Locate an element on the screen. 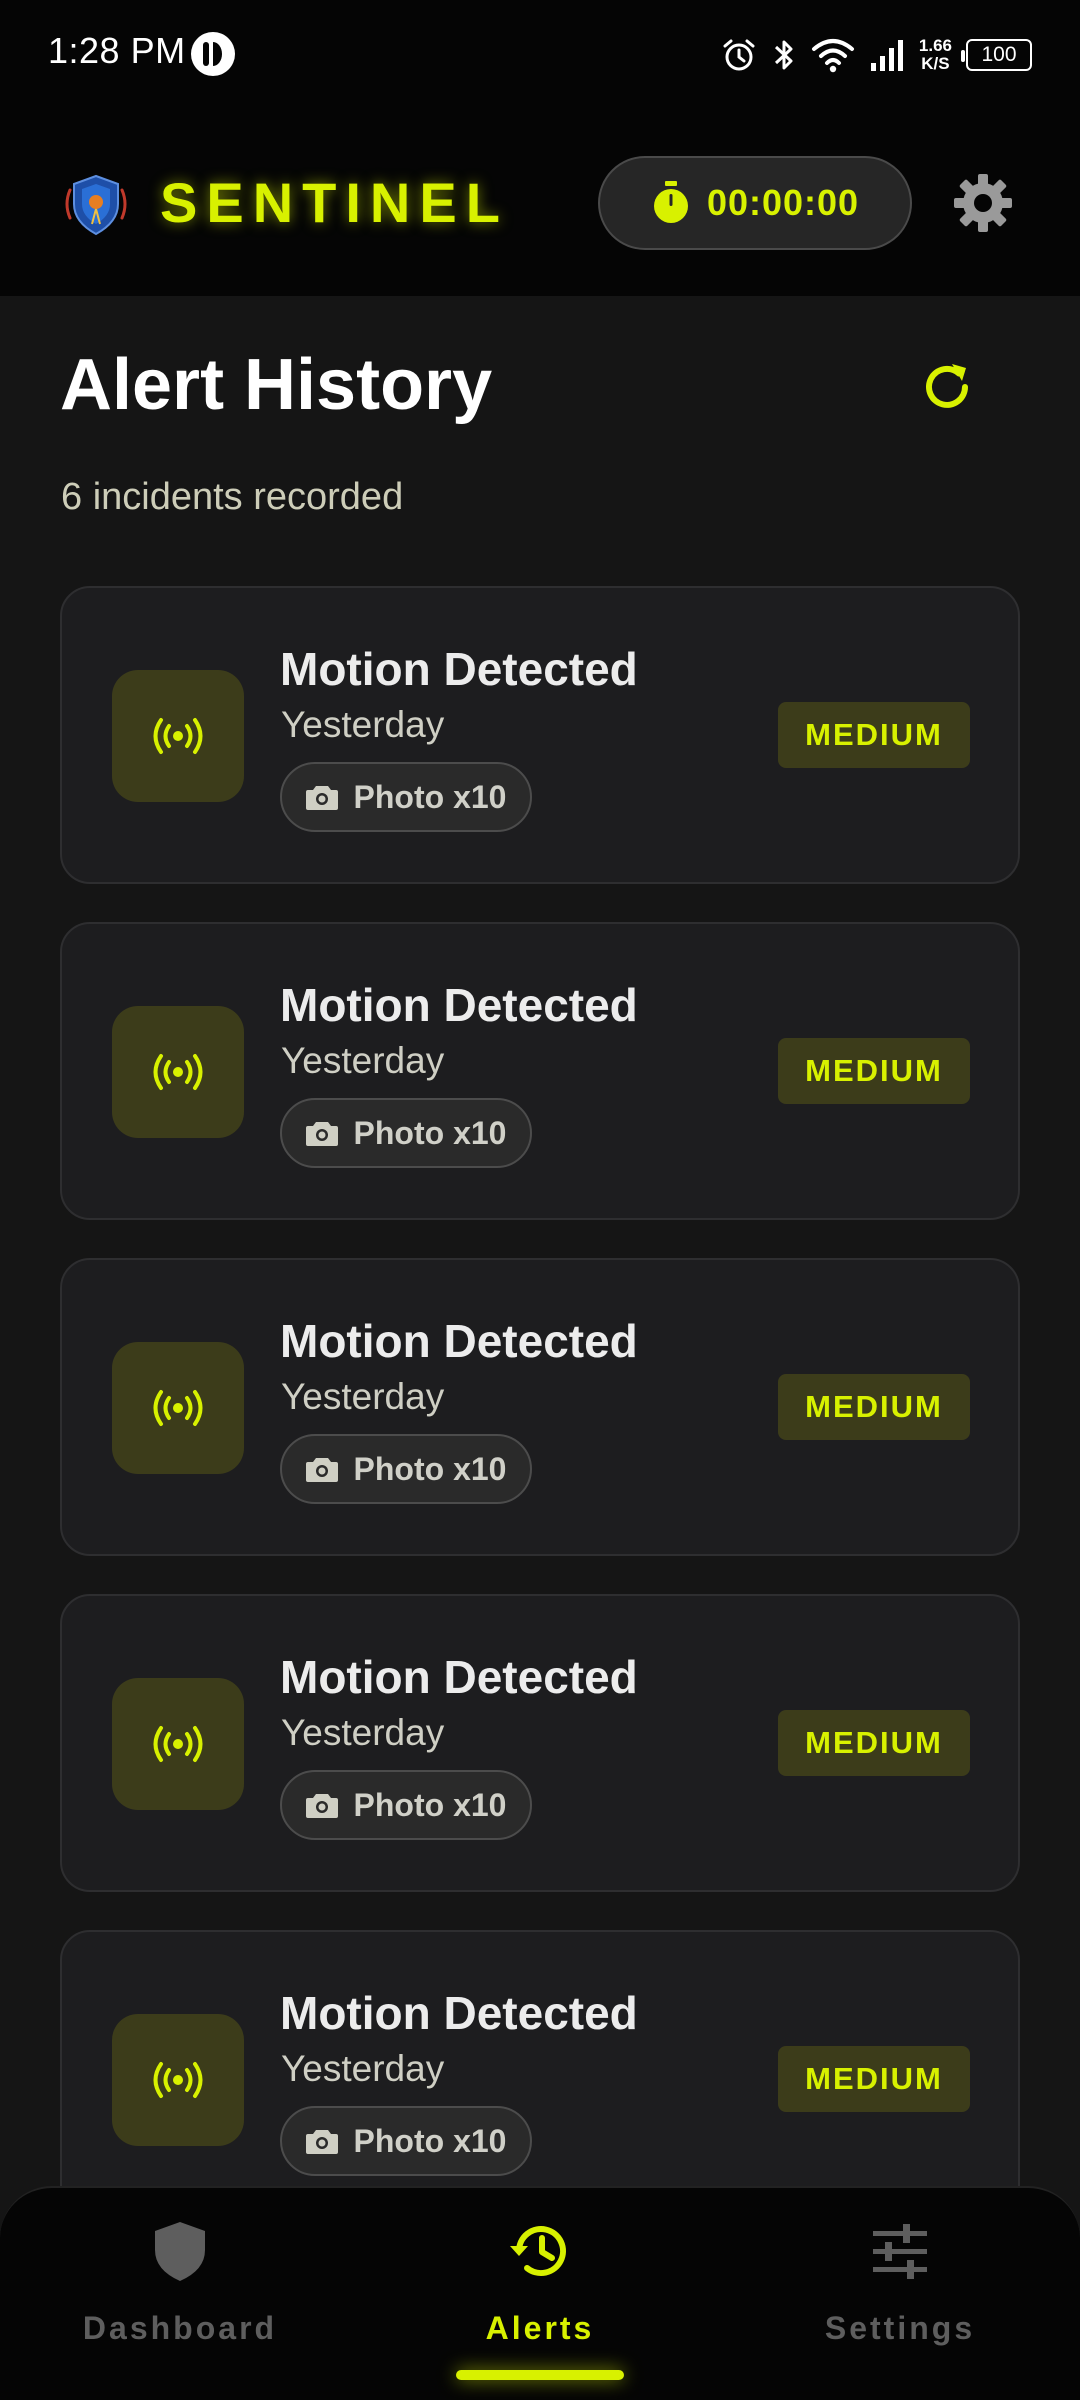  bottom-navigation: Dashboard Alerts Settings is located at coordinates (540, 2293).